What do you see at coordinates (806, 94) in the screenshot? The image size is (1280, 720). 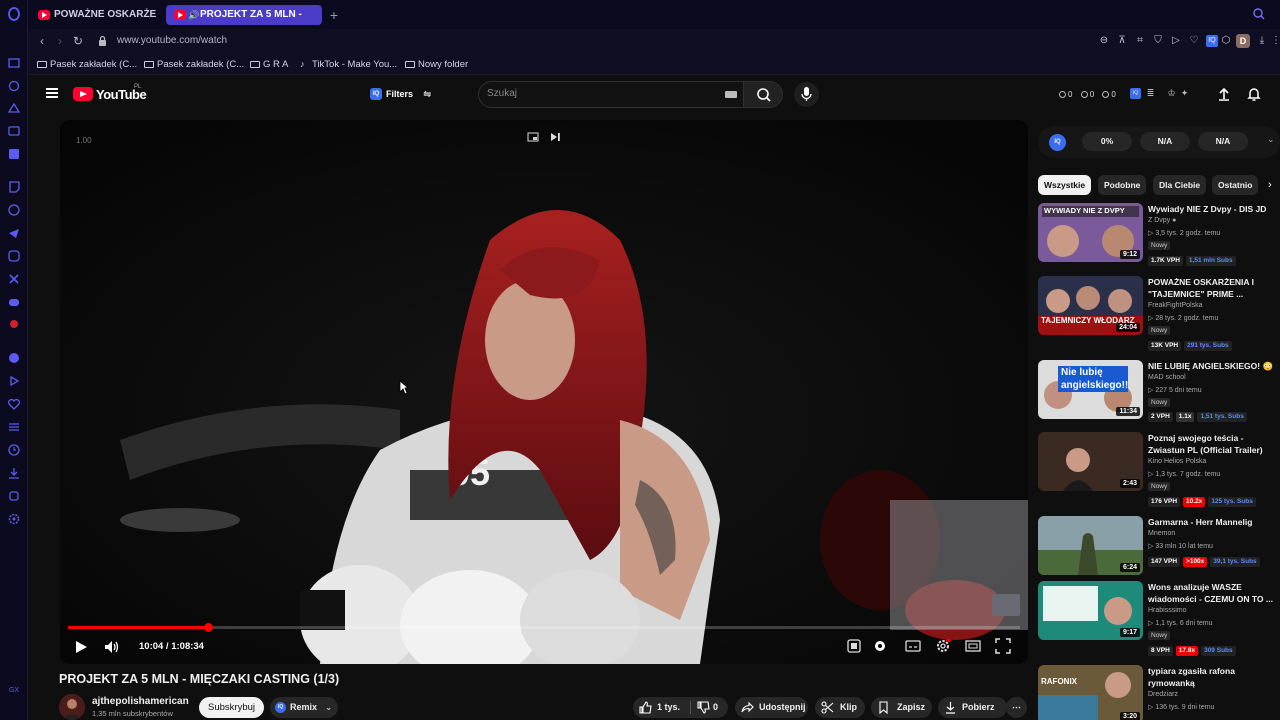 I see `voice-search-button` at bounding box center [806, 94].